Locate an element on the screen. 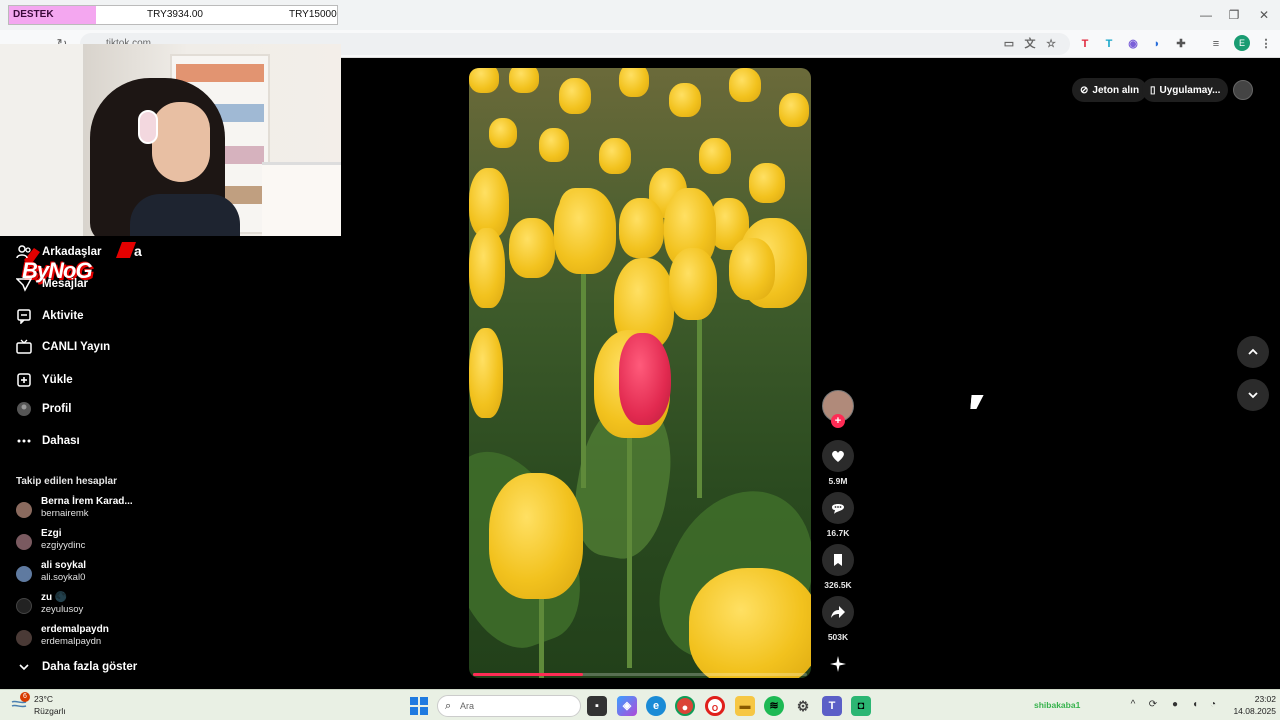 This screenshot has width=1280, height=720. translate-icon: 文 is located at coordinates (1030, 44).